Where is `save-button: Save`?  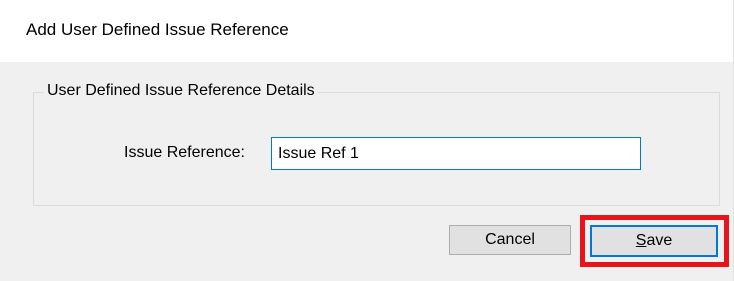
save-button: Save is located at coordinates (654, 241).